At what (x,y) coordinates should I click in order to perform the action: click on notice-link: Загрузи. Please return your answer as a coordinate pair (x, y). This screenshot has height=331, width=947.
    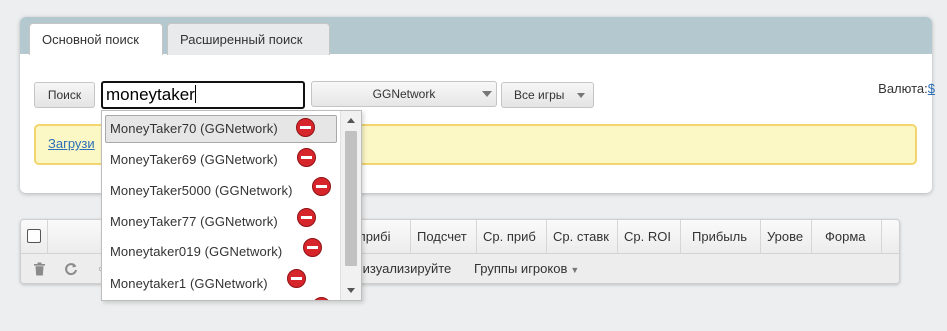
    Looking at the image, I should click on (71, 143).